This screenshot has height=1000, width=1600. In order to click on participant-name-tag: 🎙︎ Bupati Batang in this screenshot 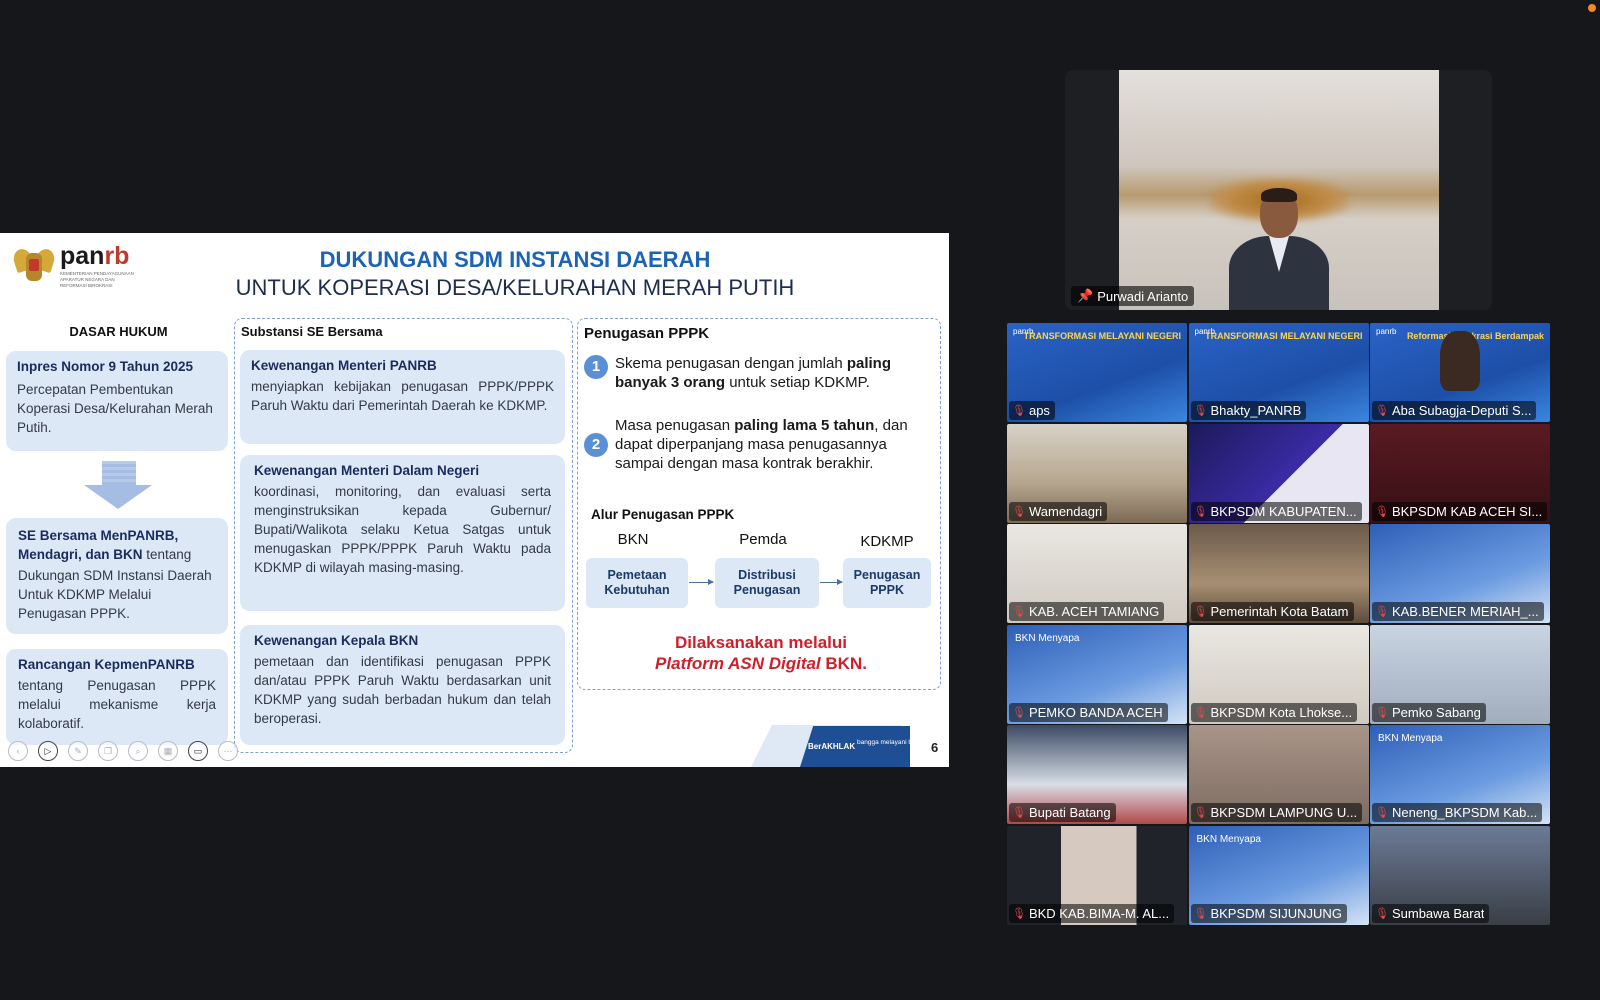, I will do `click(1062, 812)`.